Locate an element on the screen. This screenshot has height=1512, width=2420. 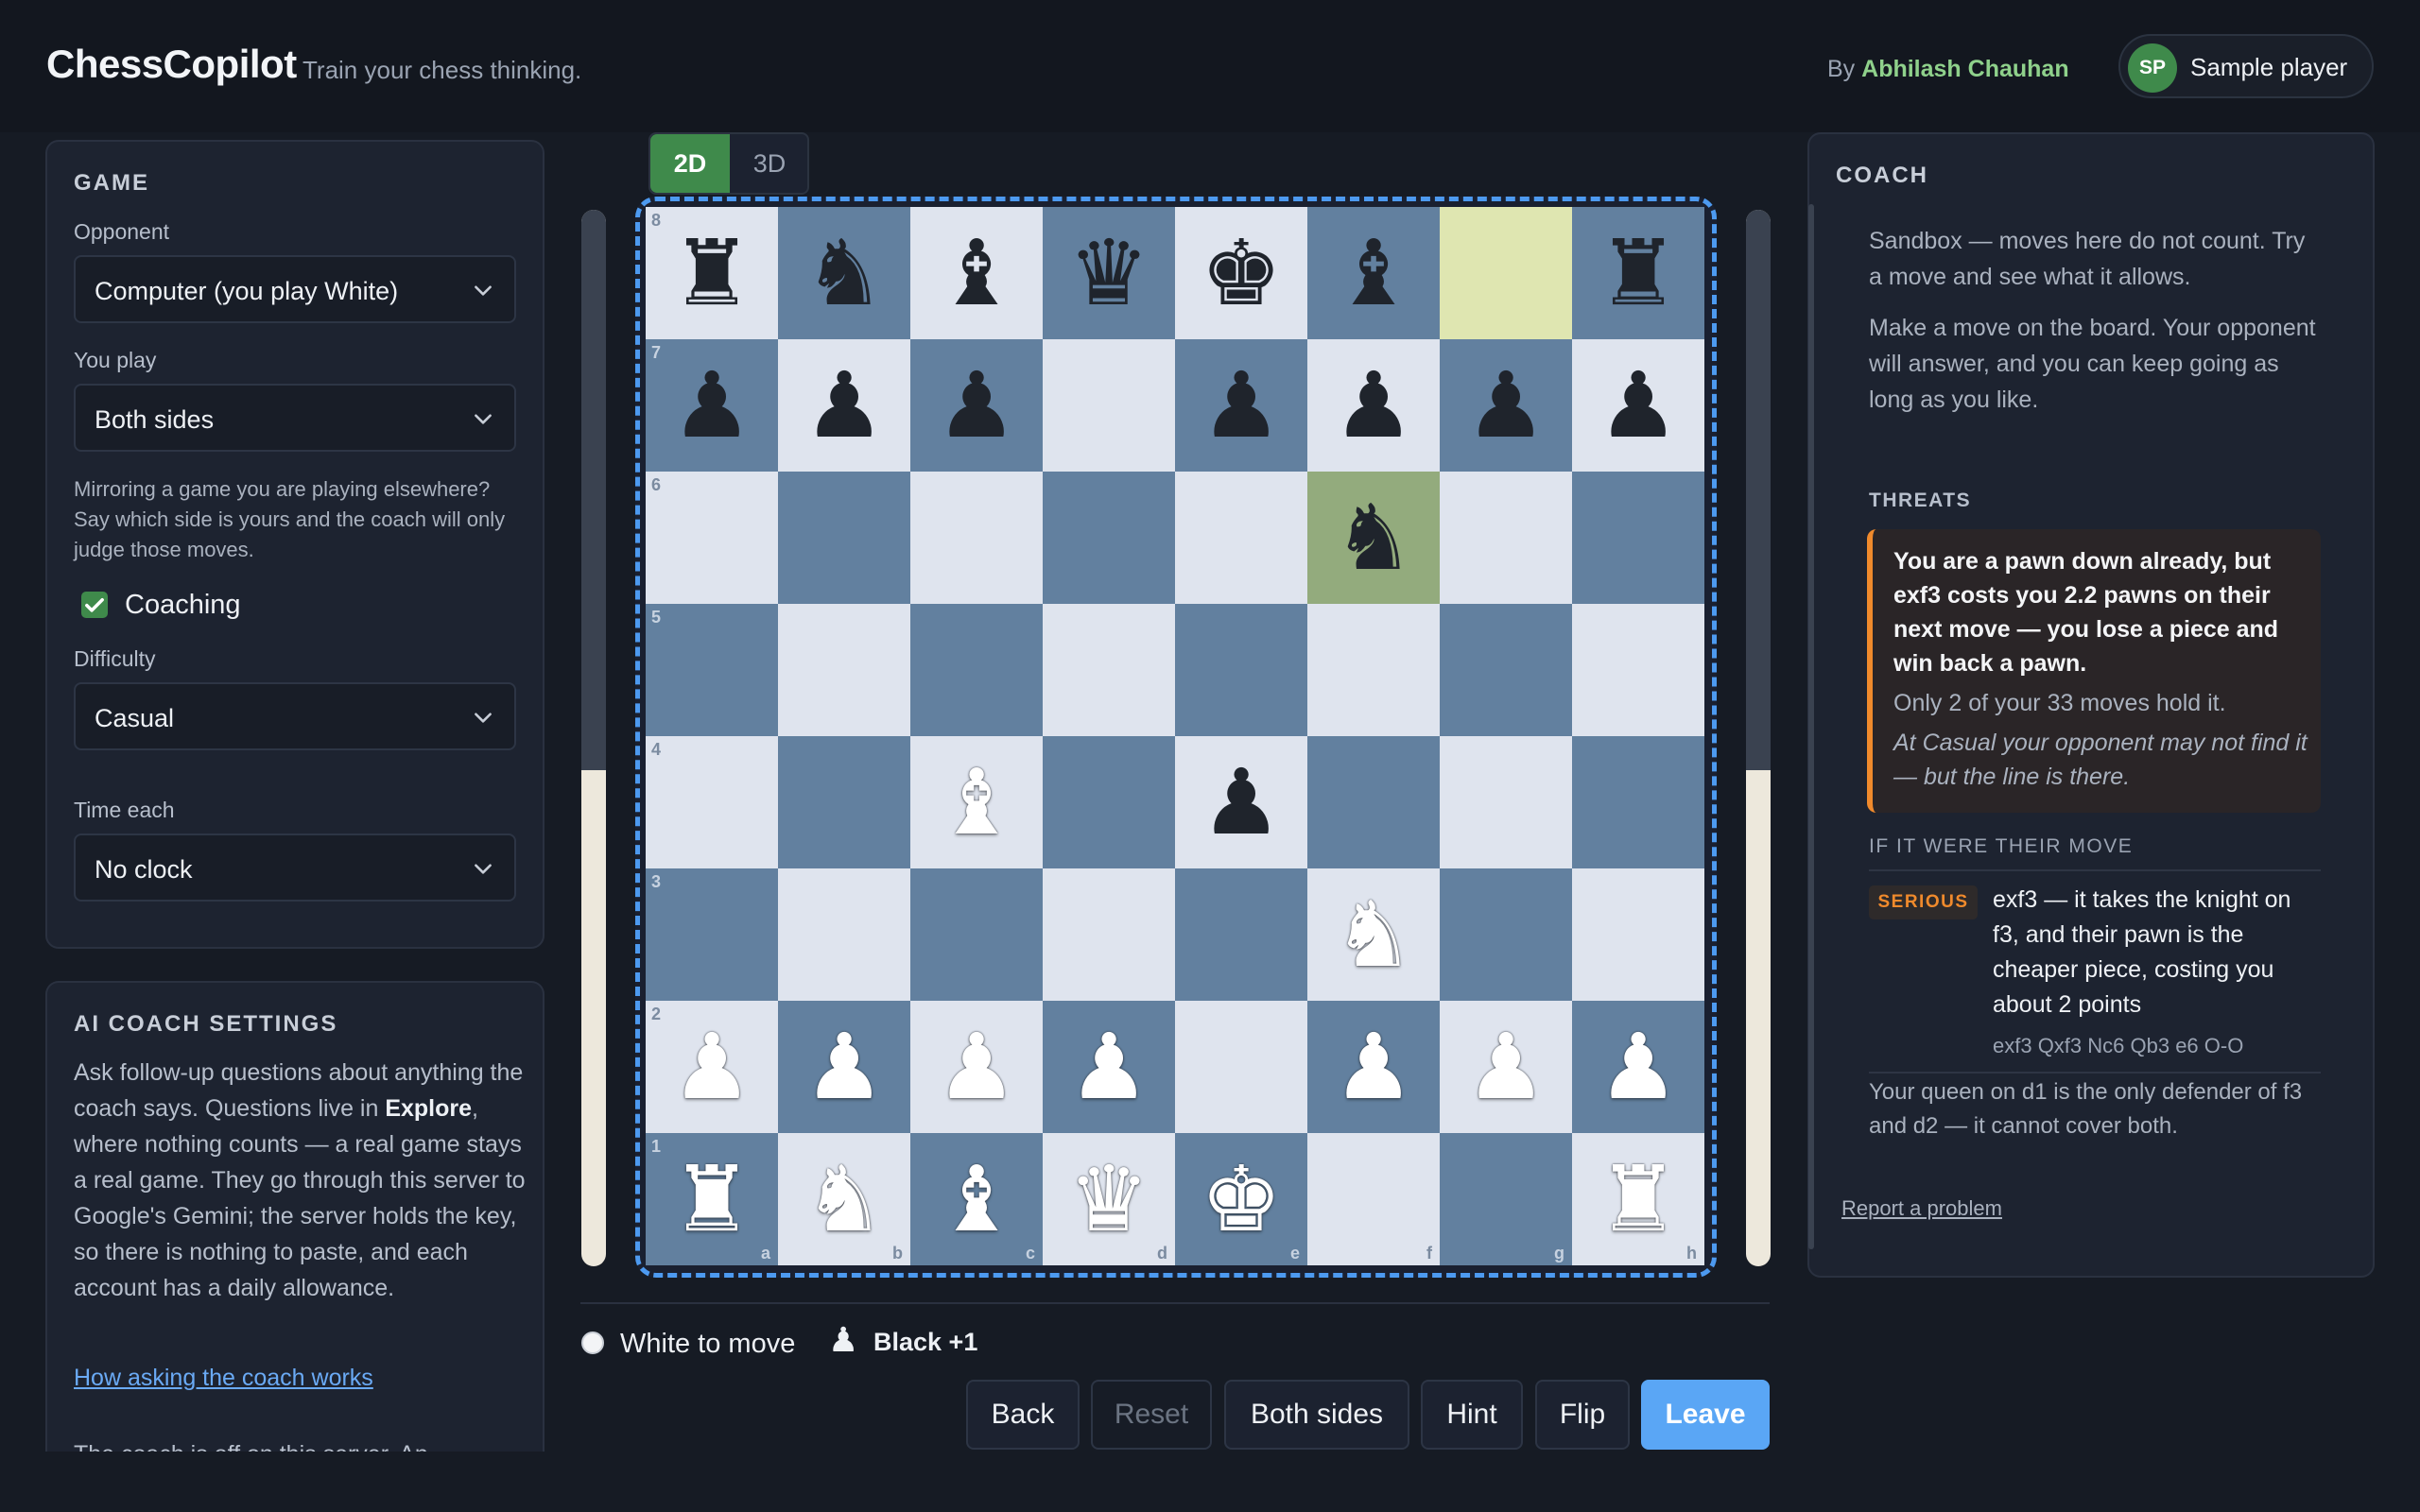
flip-button: Flip is located at coordinates (1582, 1415).